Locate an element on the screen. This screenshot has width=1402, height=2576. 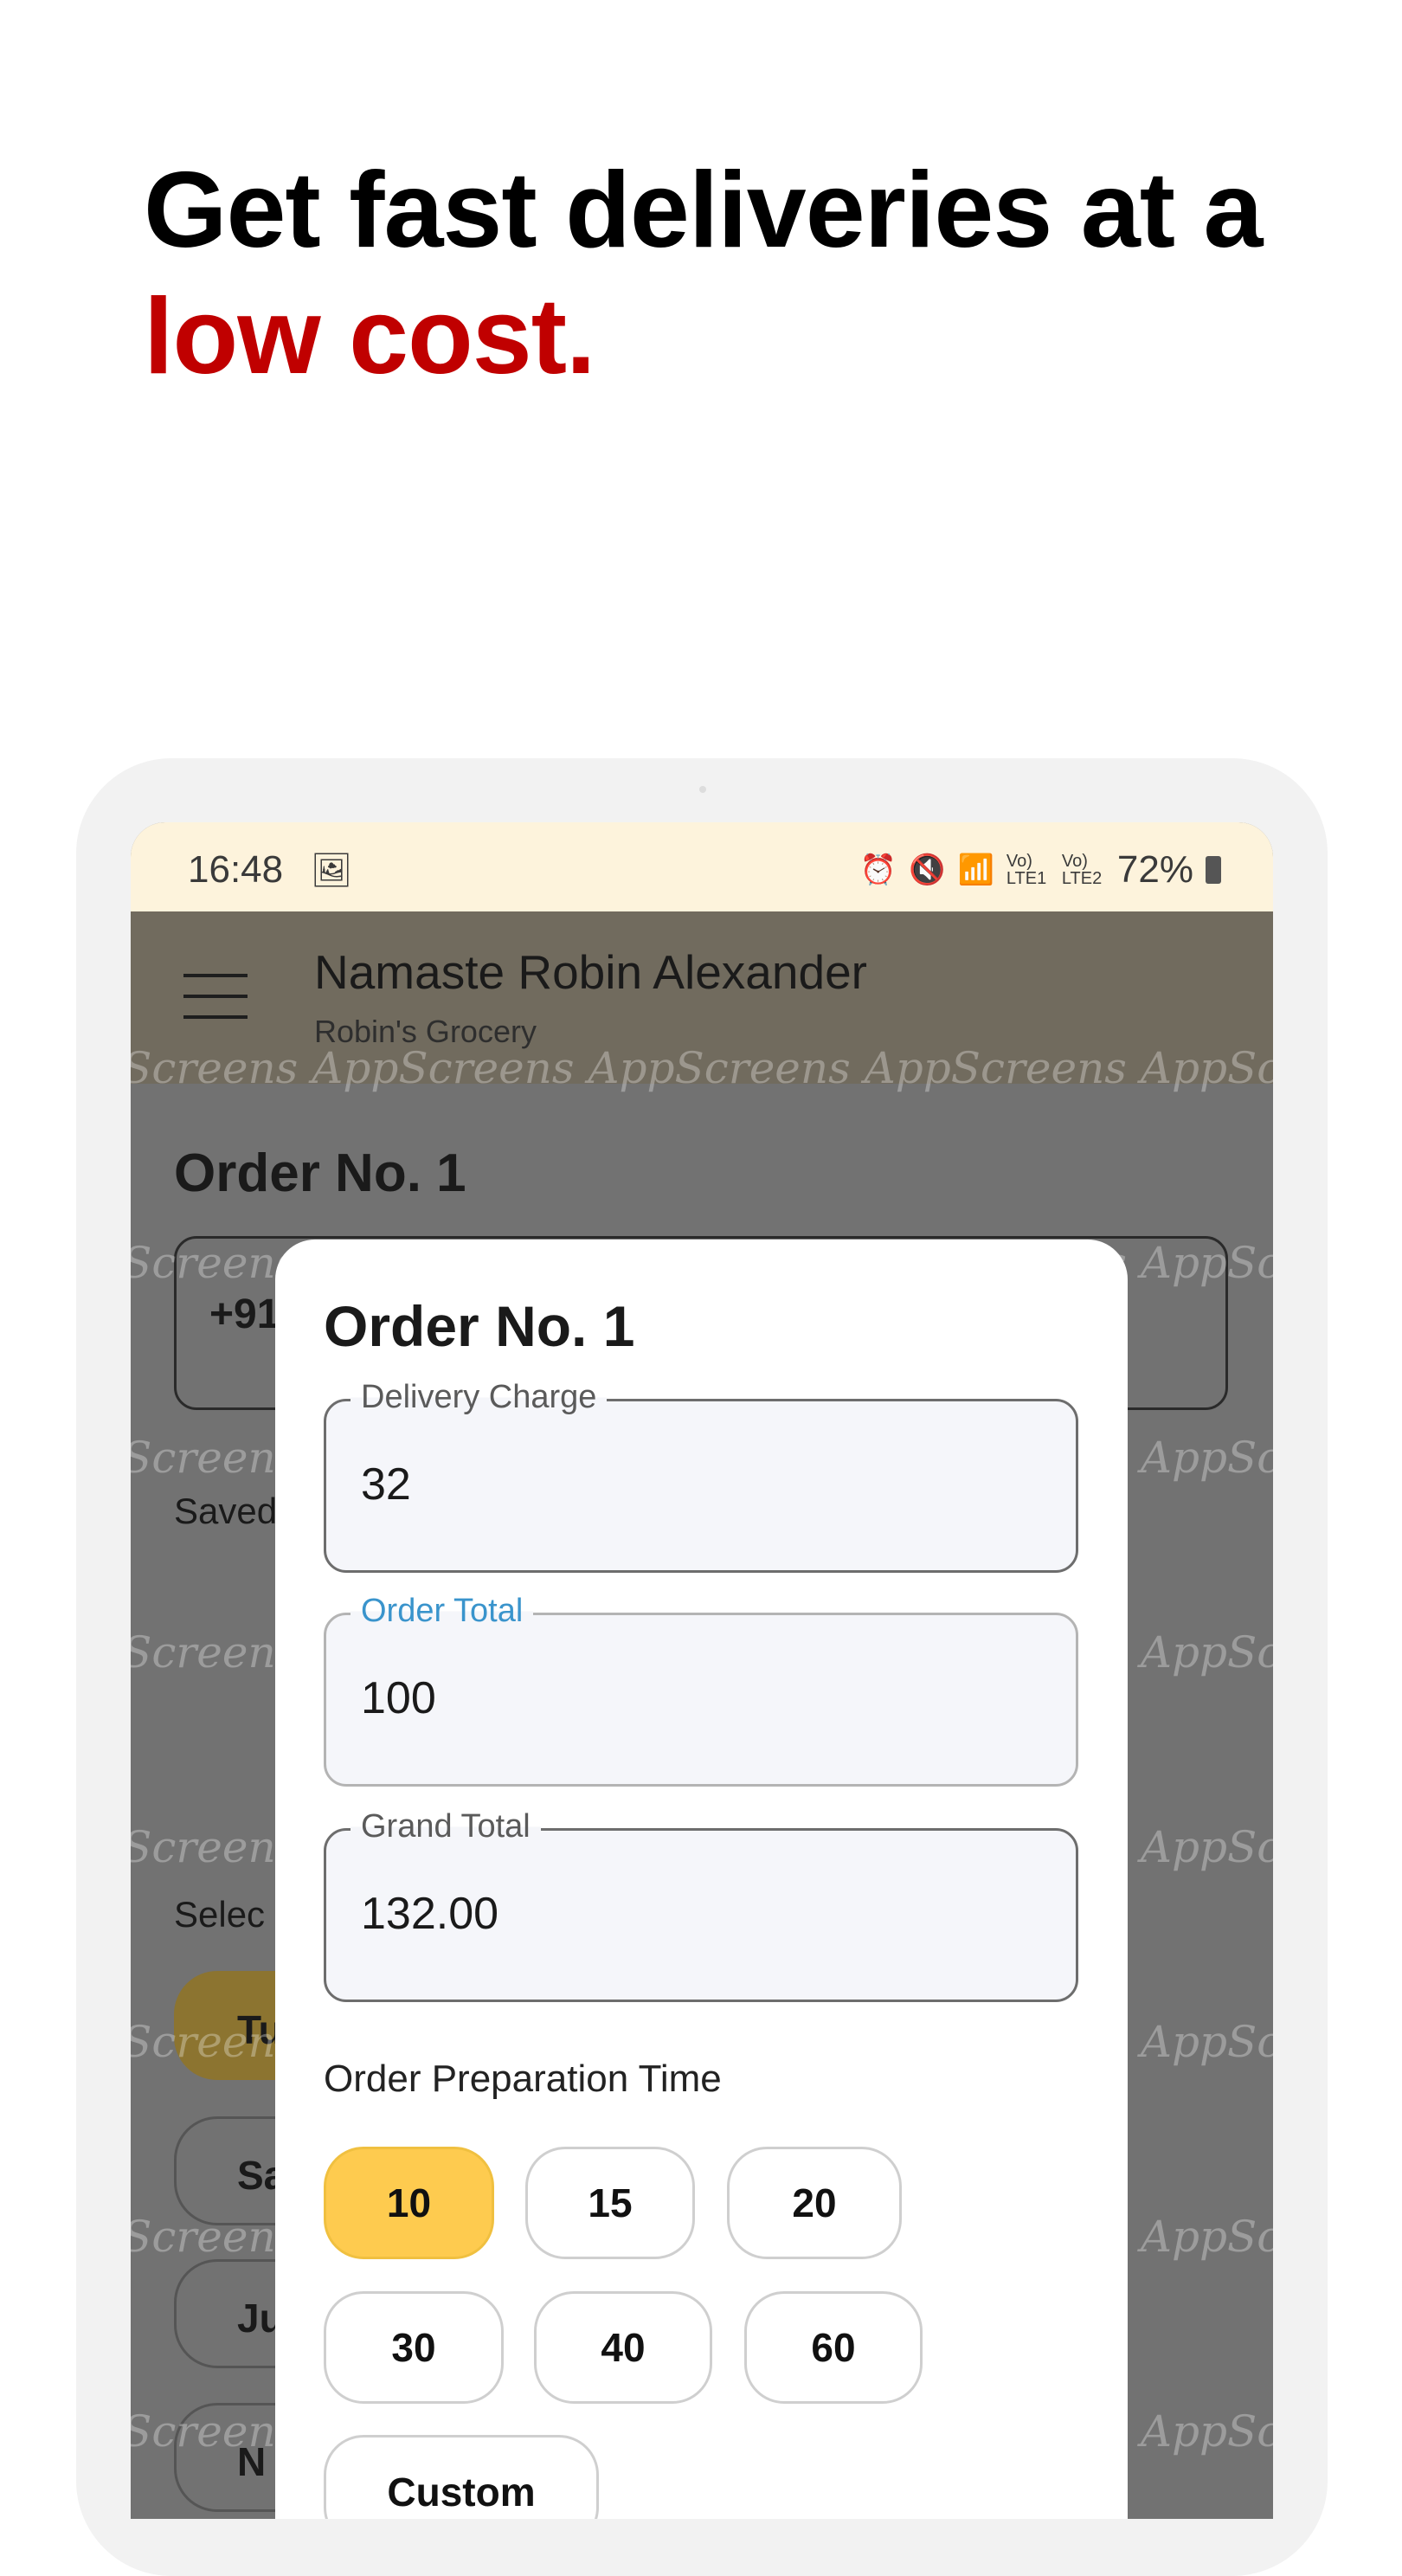
select-label: Selec is located at coordinates (220, 1914).